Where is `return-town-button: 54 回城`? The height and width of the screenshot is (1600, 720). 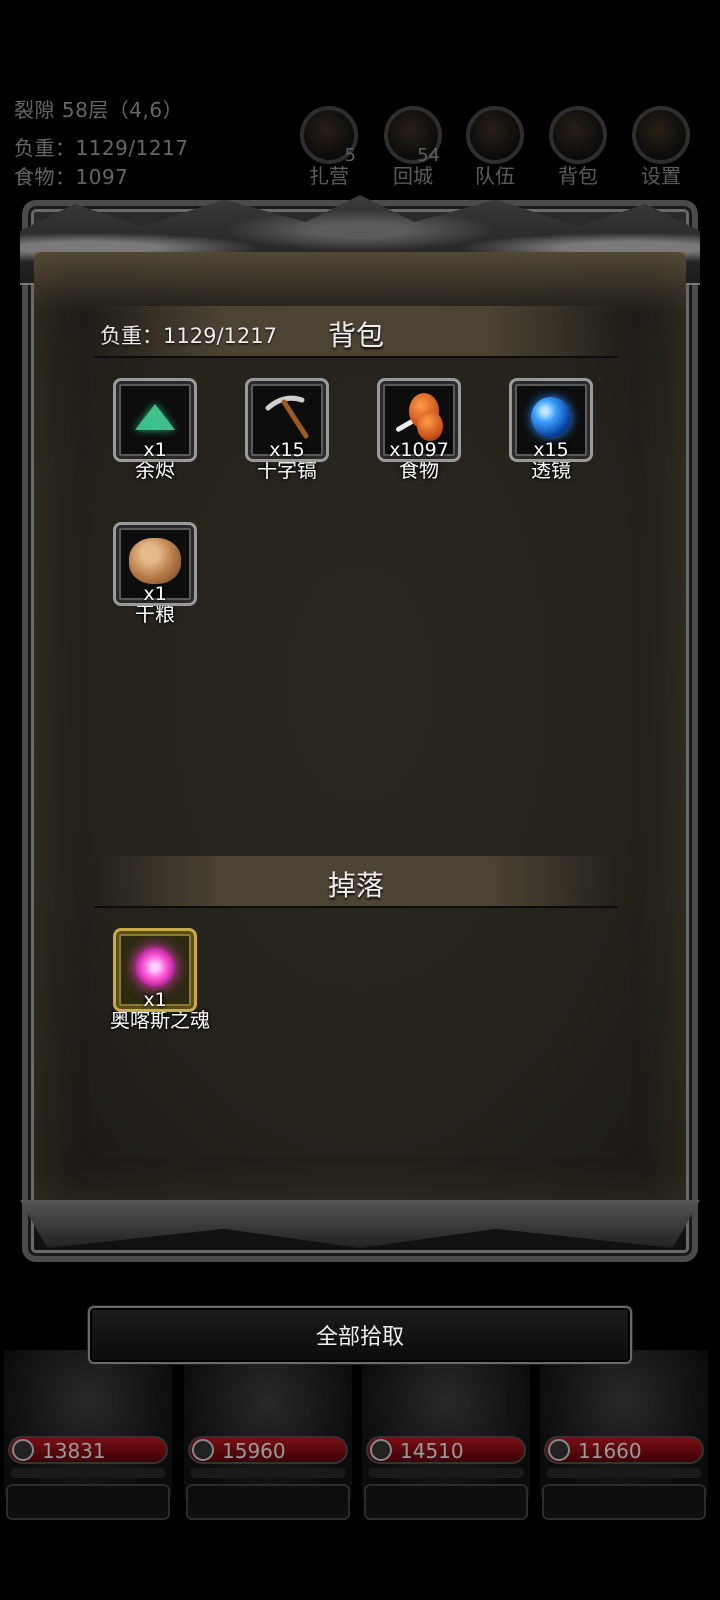 return-town-button: 54 回城 is located at coordinates (413, 147).